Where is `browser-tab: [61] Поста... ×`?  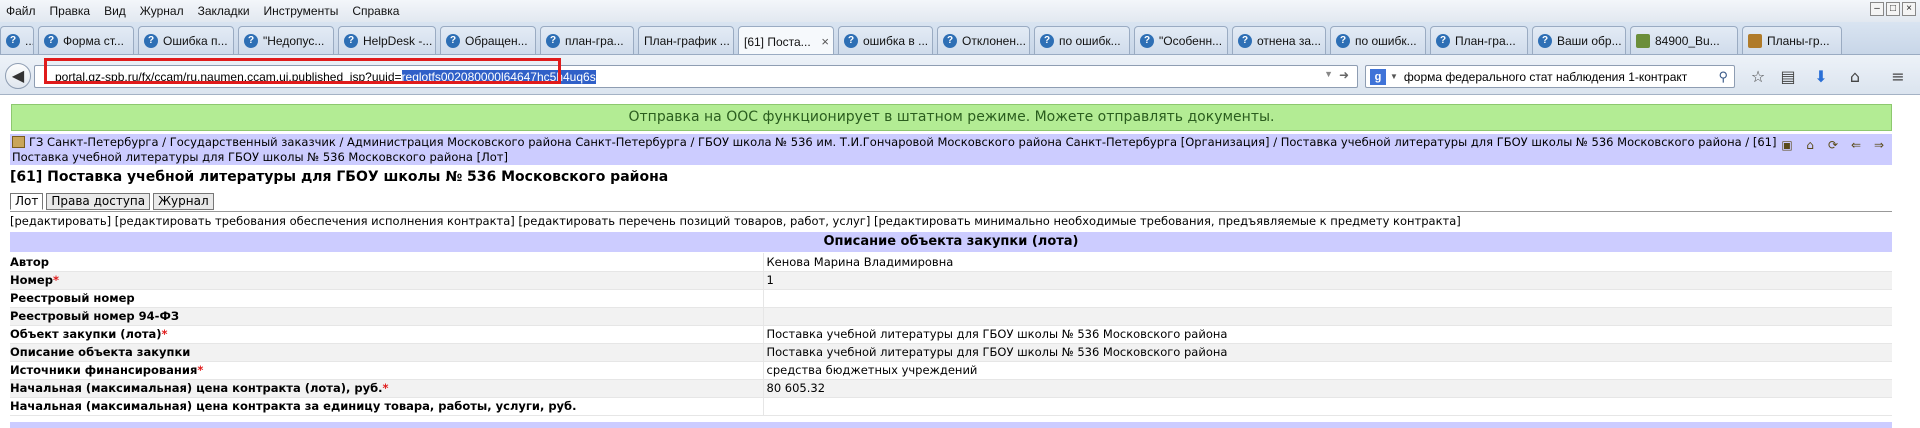
browser-tab: [61] Поста... × is located at coordinates (786, 40).